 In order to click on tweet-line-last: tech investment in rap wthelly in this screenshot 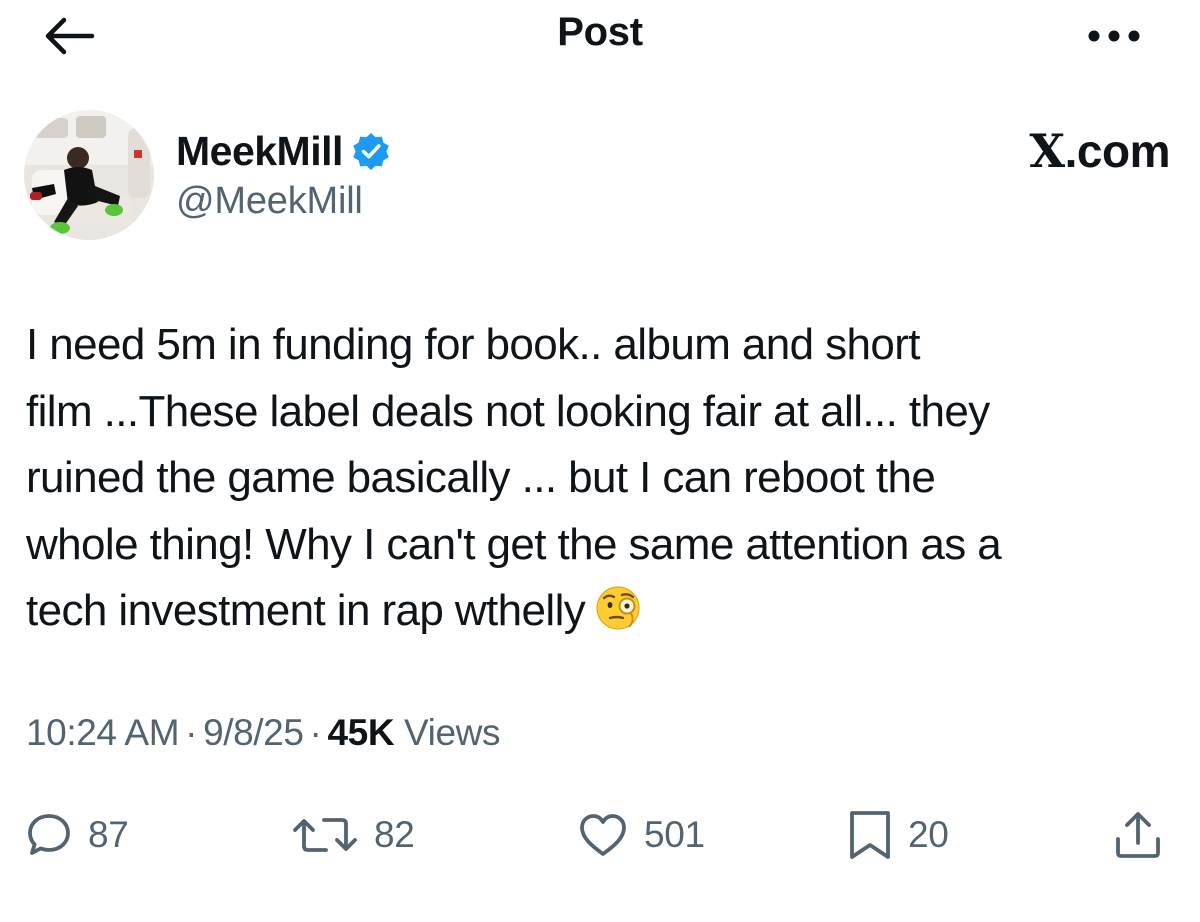, I will do `click(601, 611)`.